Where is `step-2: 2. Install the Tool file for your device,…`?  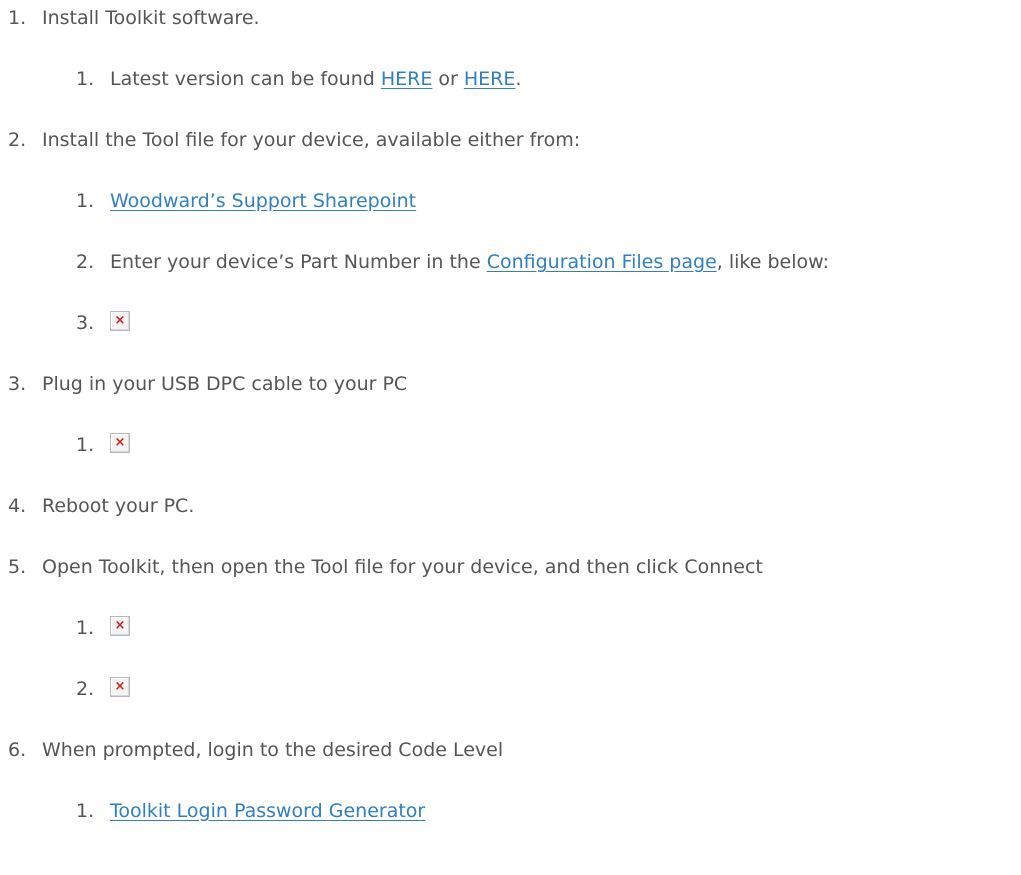 step-2: 2. Install the Tool file for your device,… is located at coordinates (294, 140).